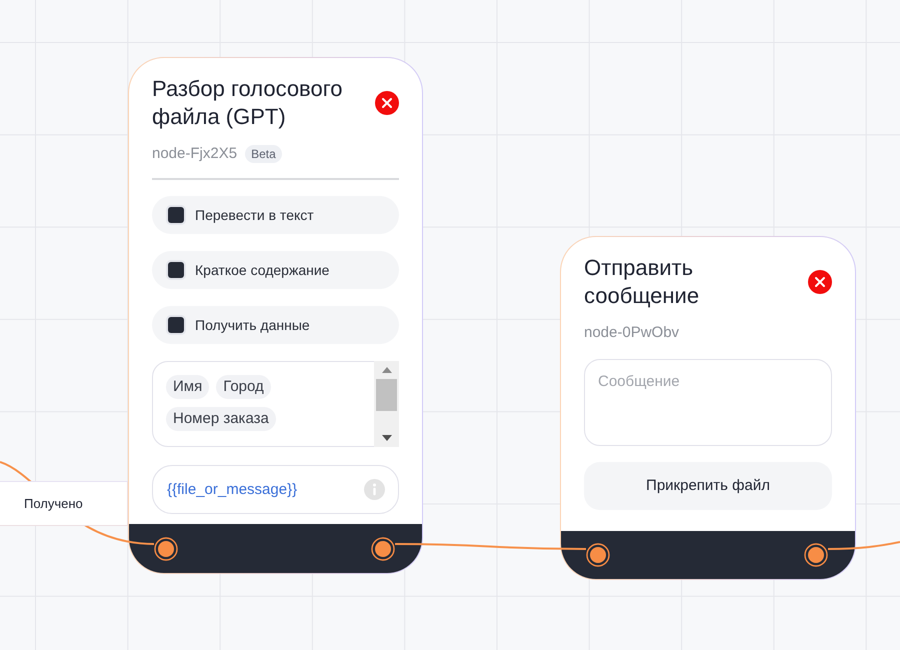  What do you see at coordinates (221, 419) in the screenshot?
I see `tag-chip: Номер заказа` at bounding box center [221, 419].